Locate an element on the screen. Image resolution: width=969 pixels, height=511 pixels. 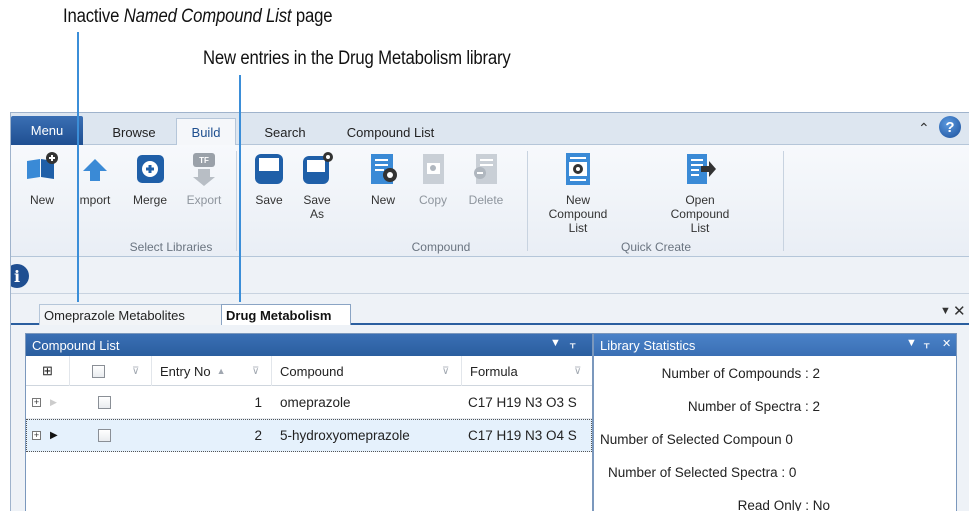
help-icon: ? is located at coordinates (950, 127).